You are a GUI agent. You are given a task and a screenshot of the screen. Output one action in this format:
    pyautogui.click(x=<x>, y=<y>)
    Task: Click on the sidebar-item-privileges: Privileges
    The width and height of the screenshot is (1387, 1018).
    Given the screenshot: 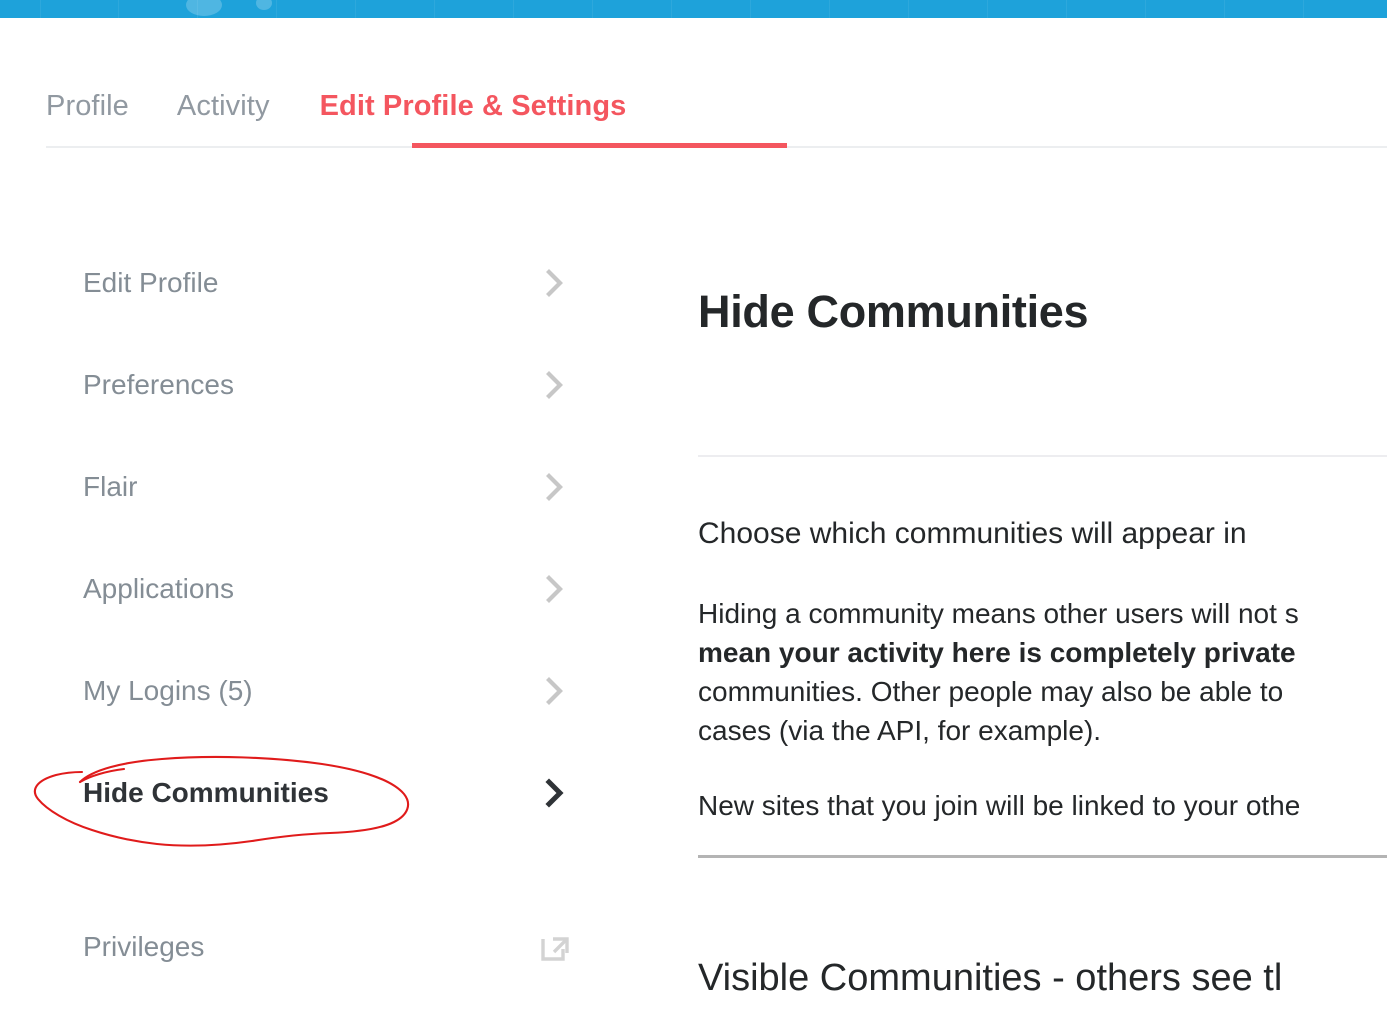 What is the action you would take?
    pyautogui.click(x=320, y=947)
    